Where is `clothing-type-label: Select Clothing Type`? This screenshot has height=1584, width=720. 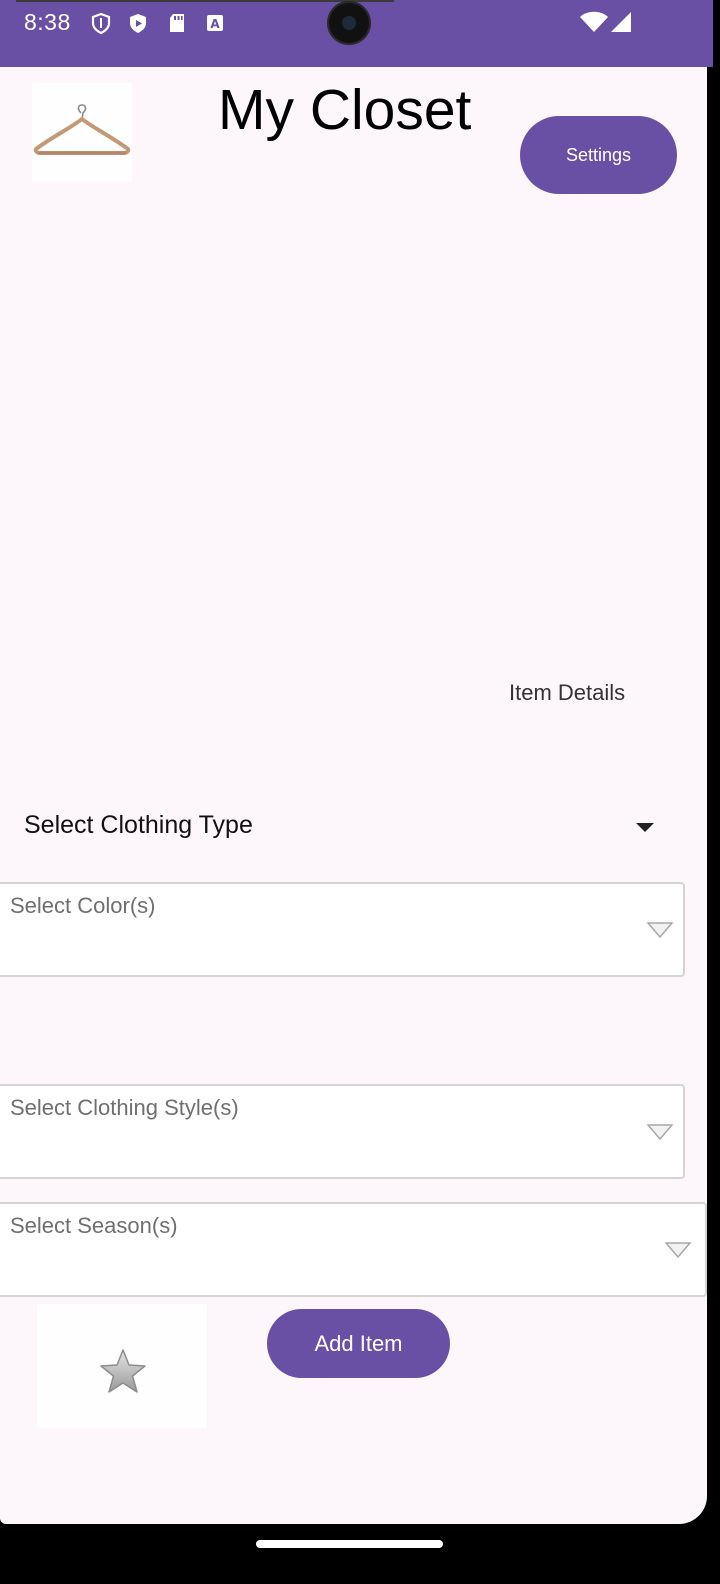
clothing-type-label: Select Clothing Type is located at coordinates (138, 825).